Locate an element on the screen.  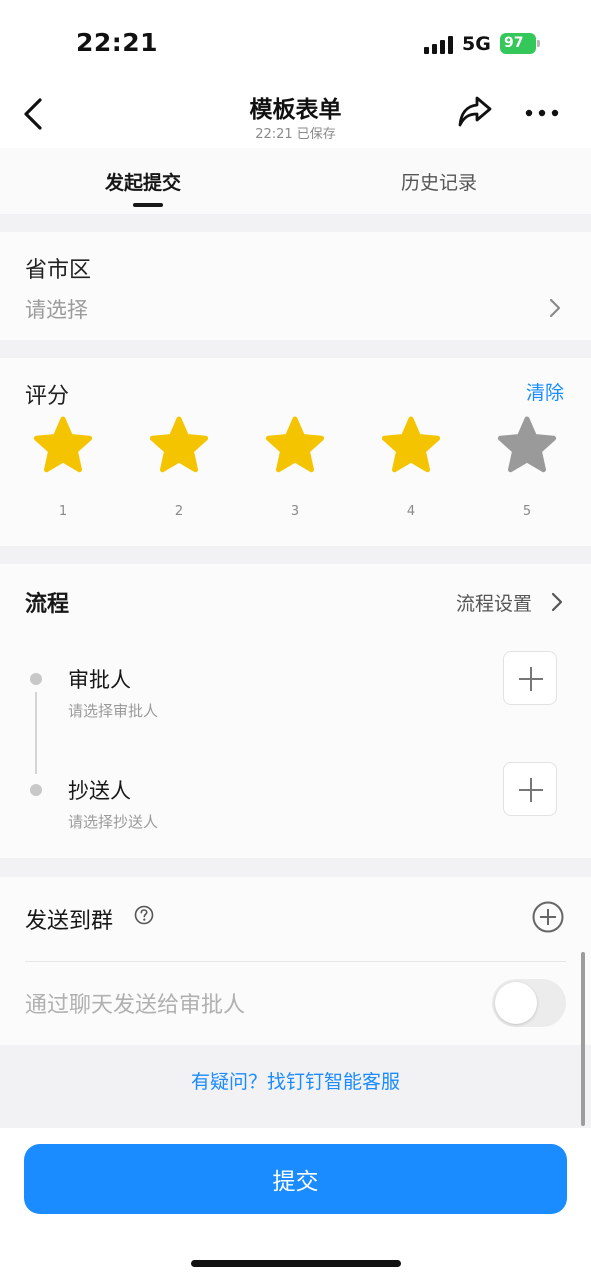
share-icon is located at coordinates (475, 111).